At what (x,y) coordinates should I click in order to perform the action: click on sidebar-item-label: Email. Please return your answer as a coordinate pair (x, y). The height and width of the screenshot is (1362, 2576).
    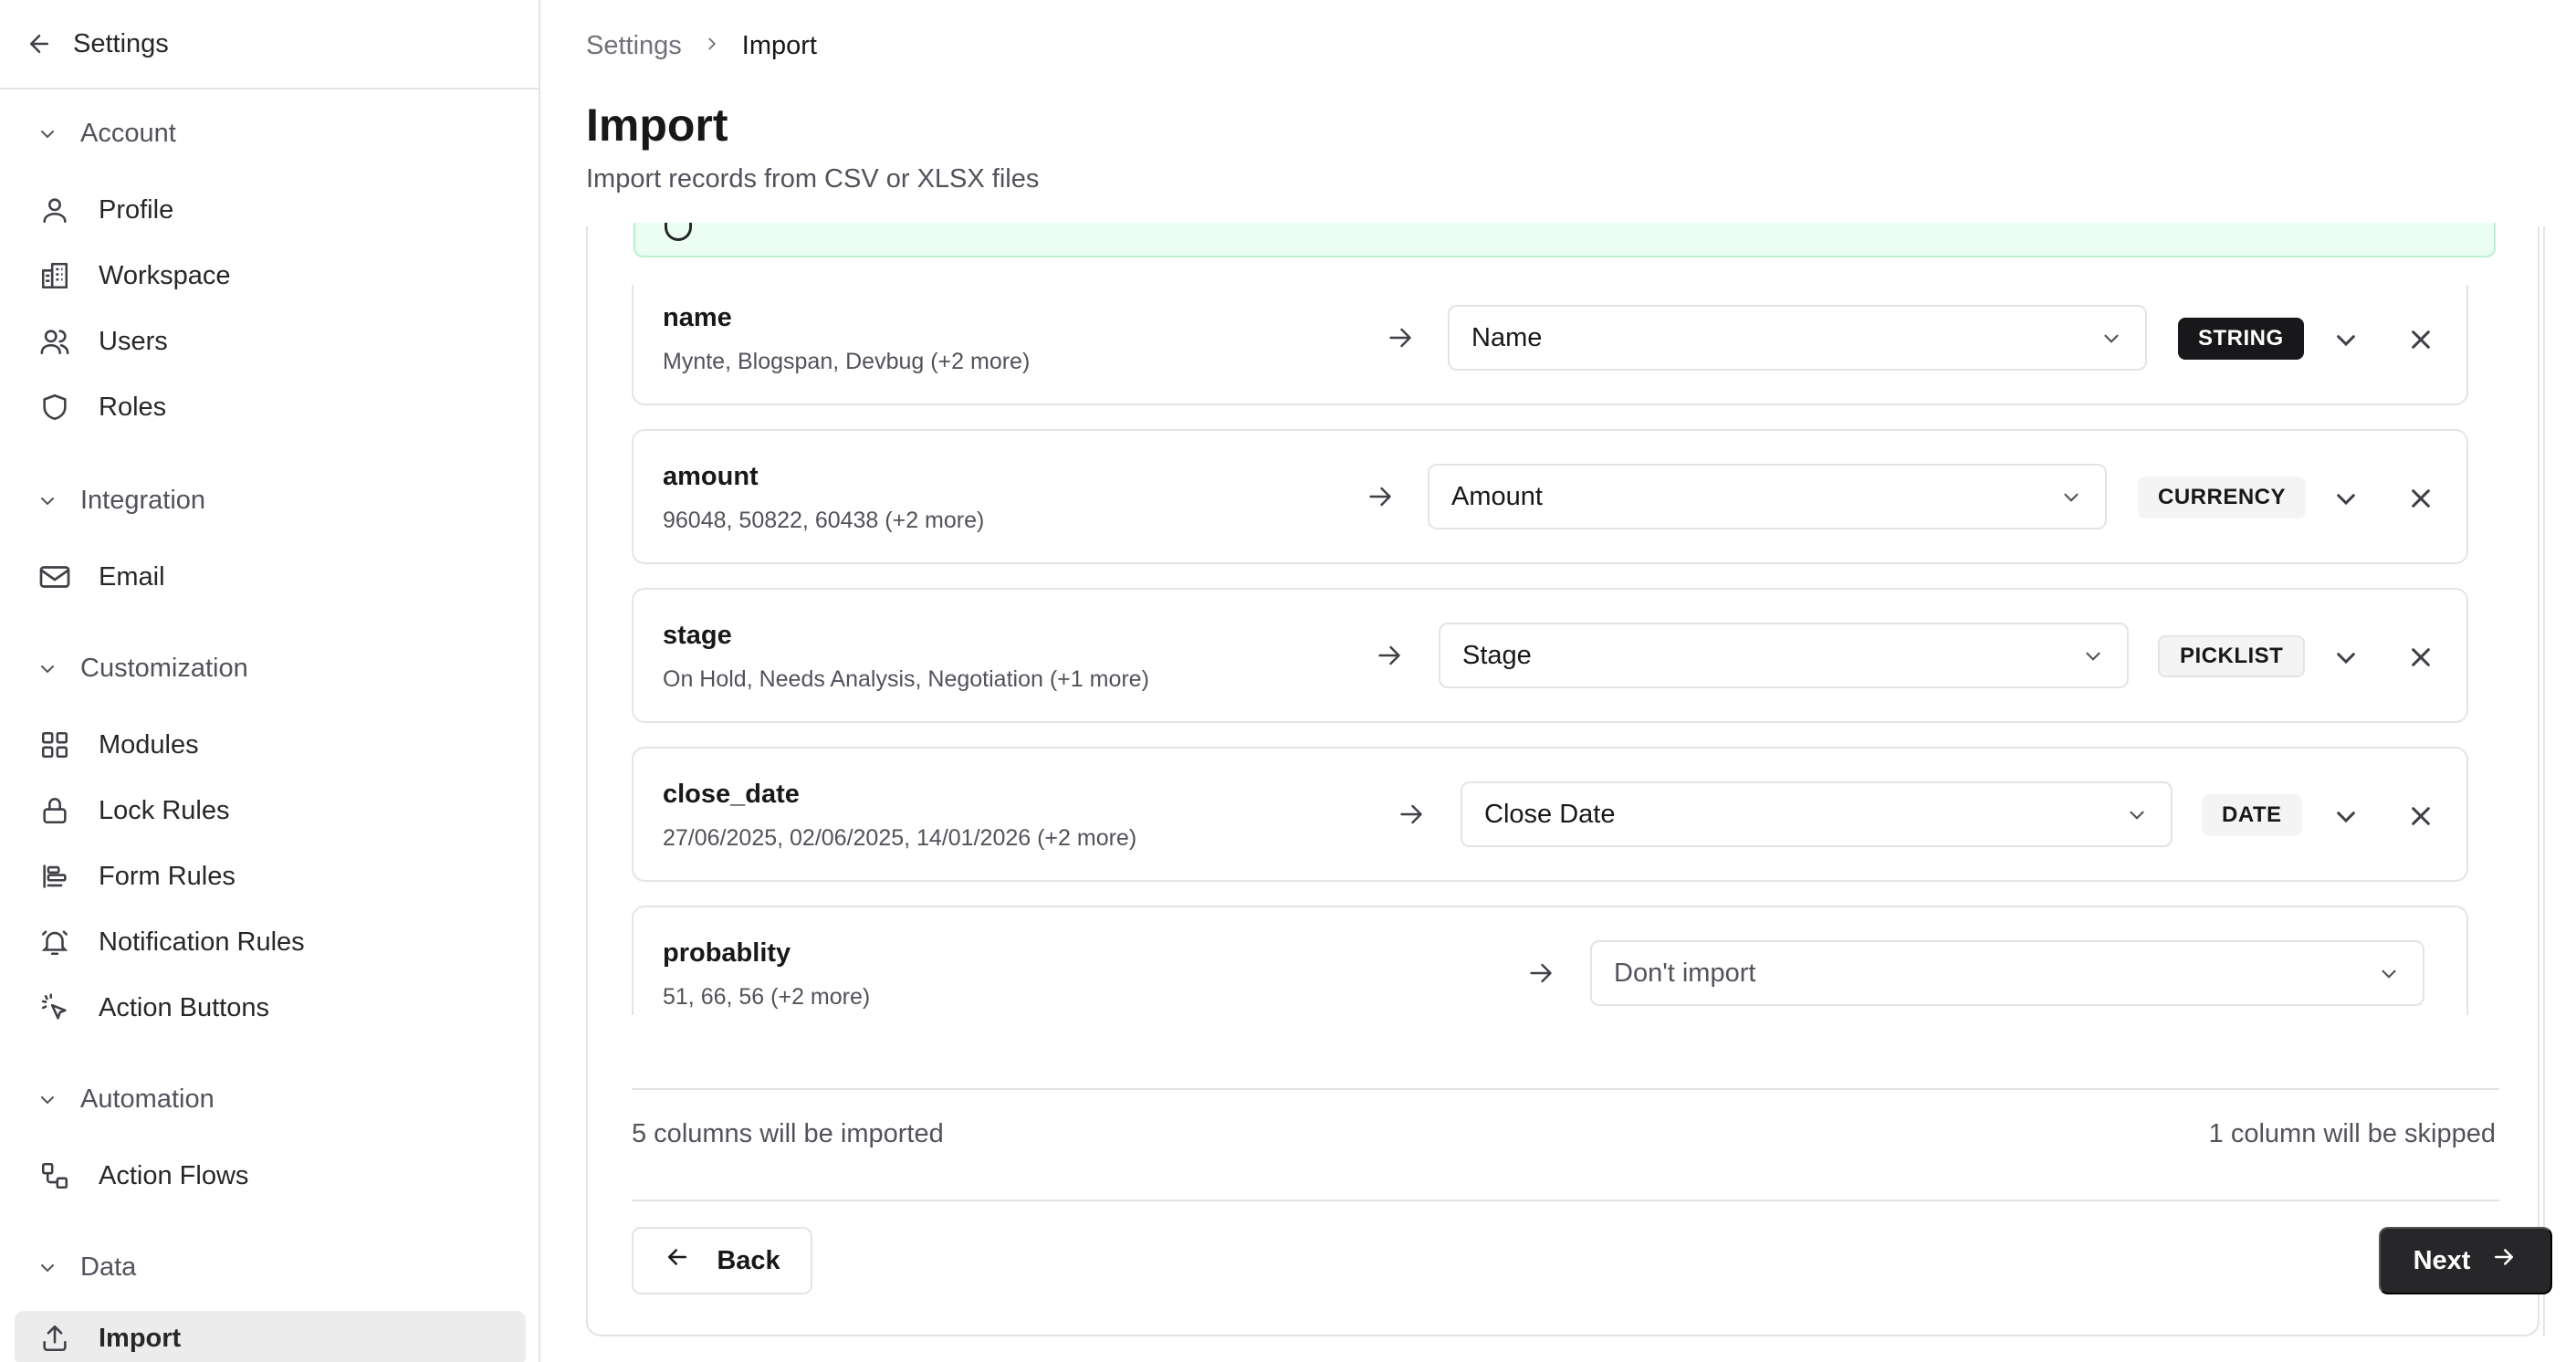
    Looking at the image, I should click on (132, 577).